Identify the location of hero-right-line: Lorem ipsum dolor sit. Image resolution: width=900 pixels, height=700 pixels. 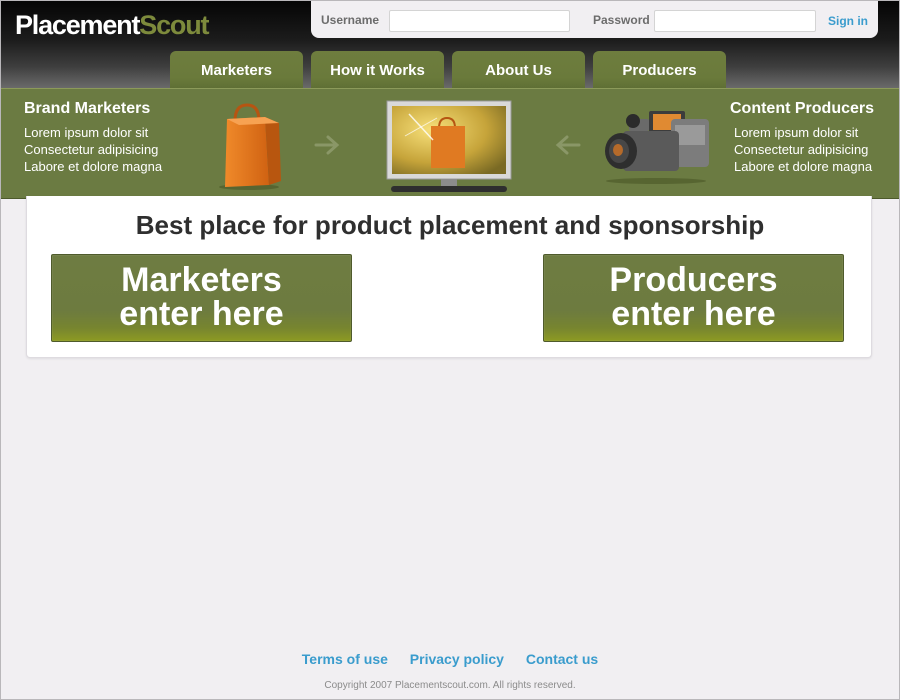
(796, 132).